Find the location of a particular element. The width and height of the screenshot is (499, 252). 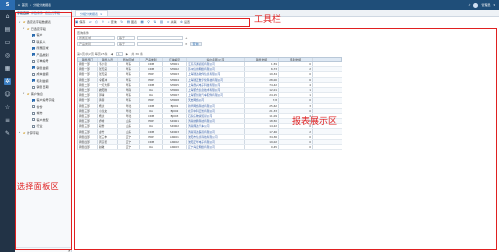

toolbar-button-link: ∞ 关联 is located at coordinates (172, 22).